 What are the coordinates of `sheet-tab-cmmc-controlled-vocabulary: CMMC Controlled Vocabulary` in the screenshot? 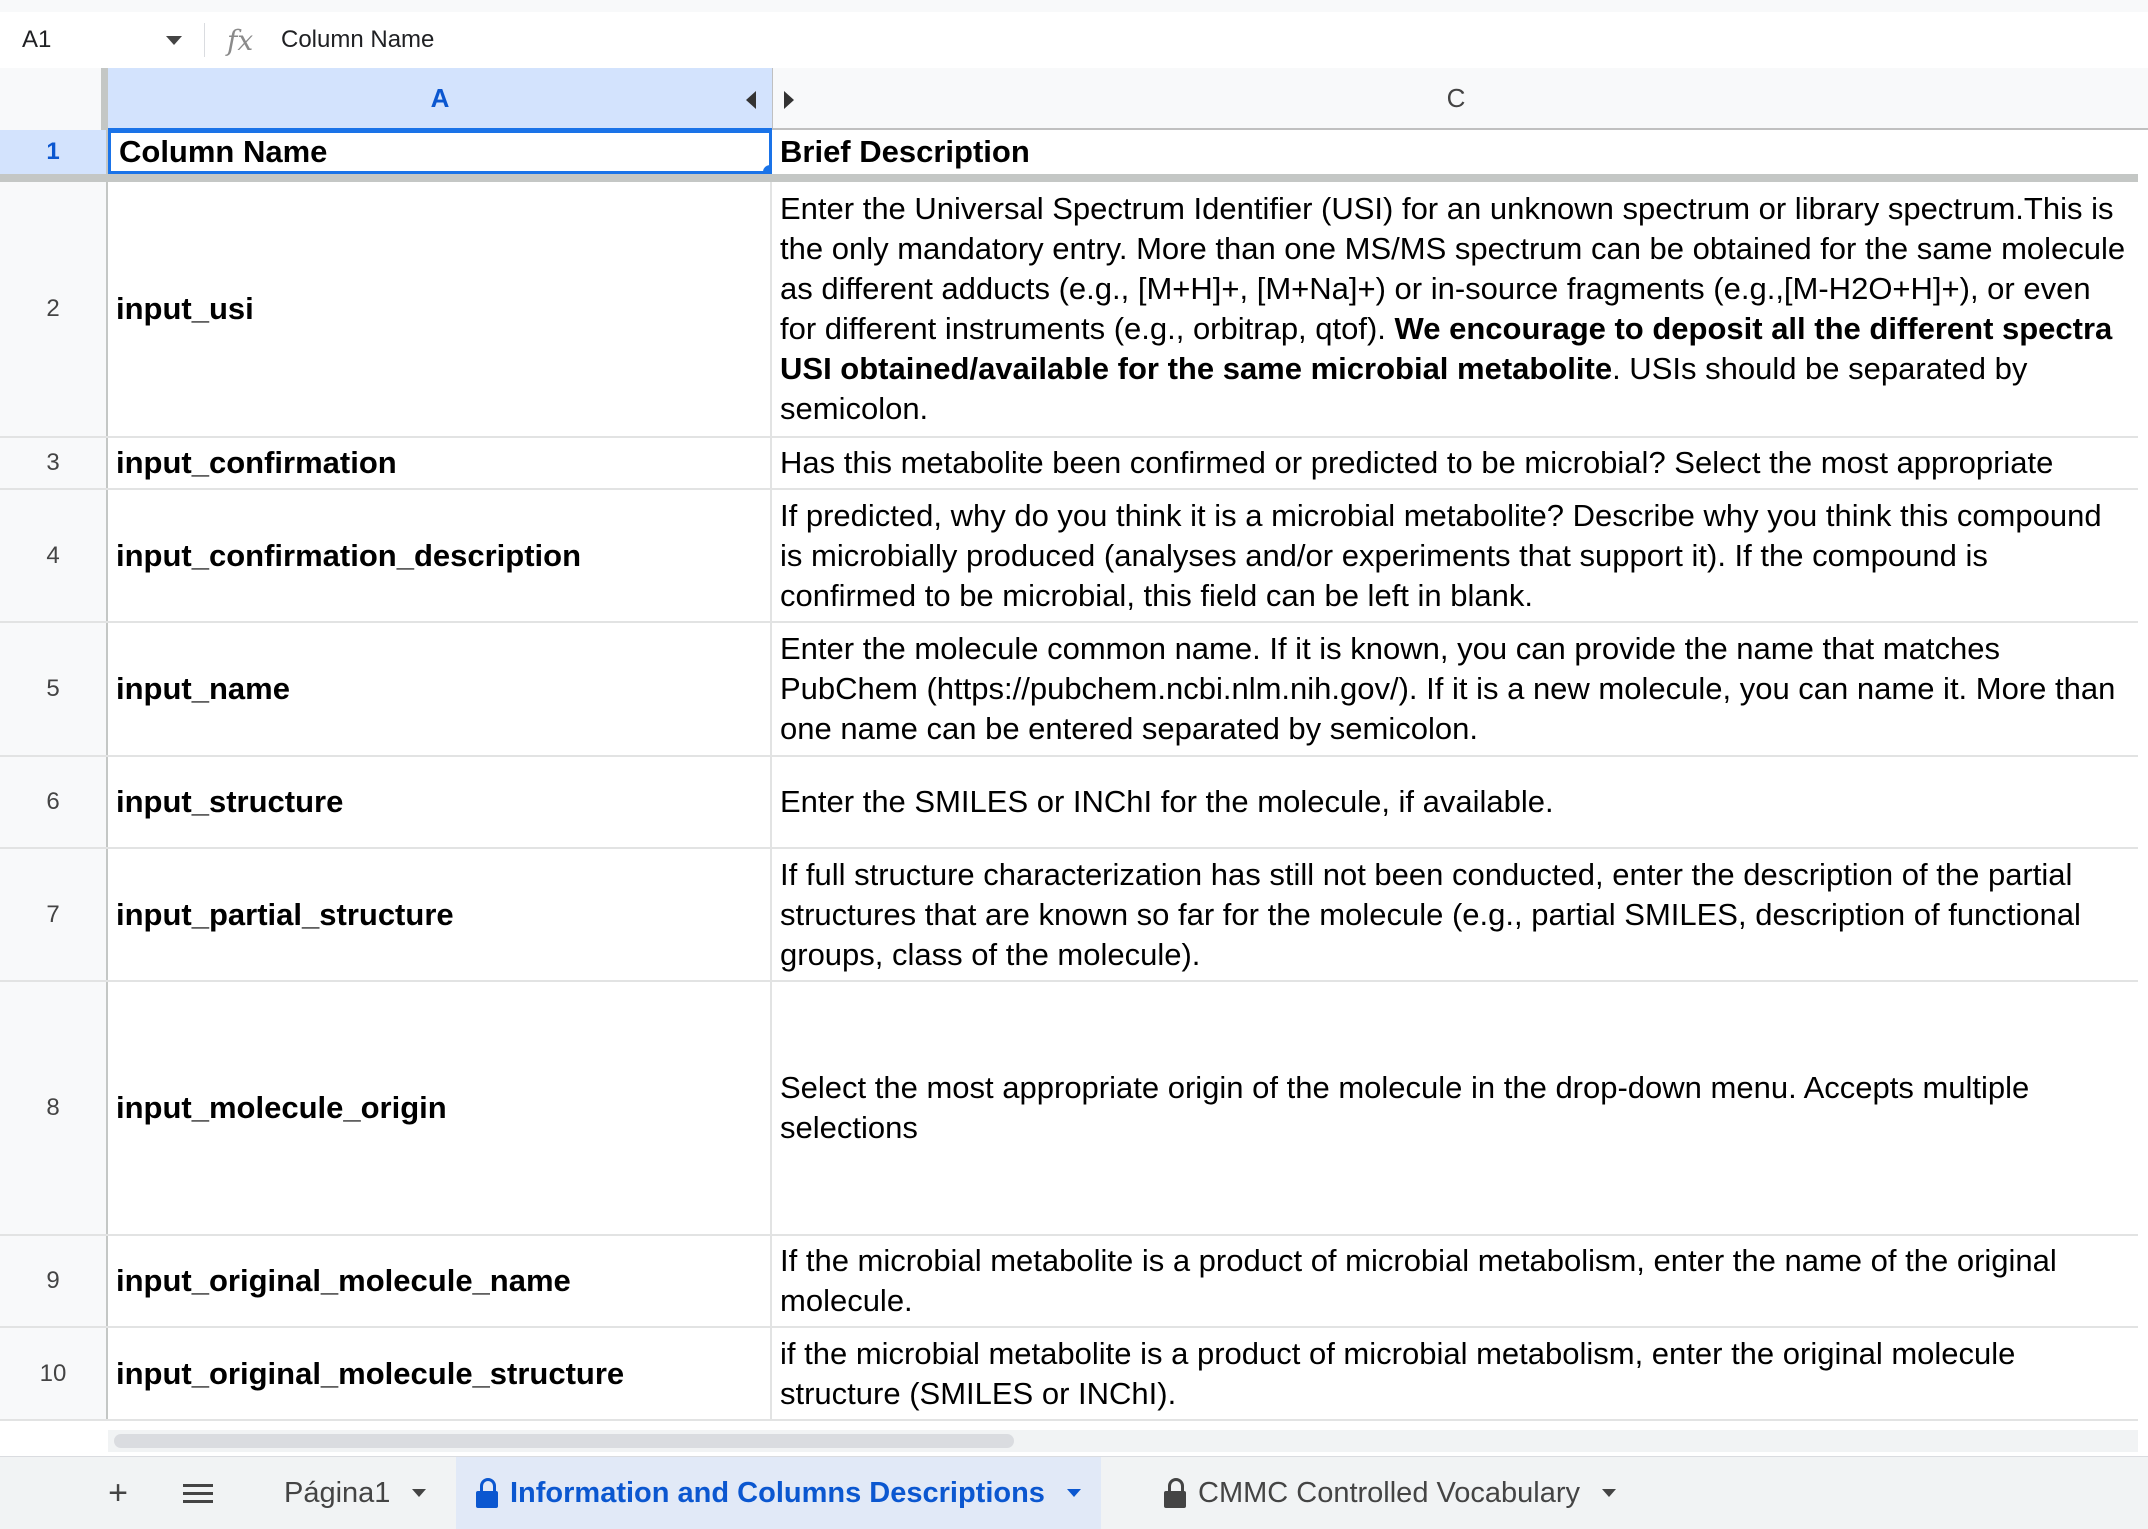 It's located at (1390, 1493).